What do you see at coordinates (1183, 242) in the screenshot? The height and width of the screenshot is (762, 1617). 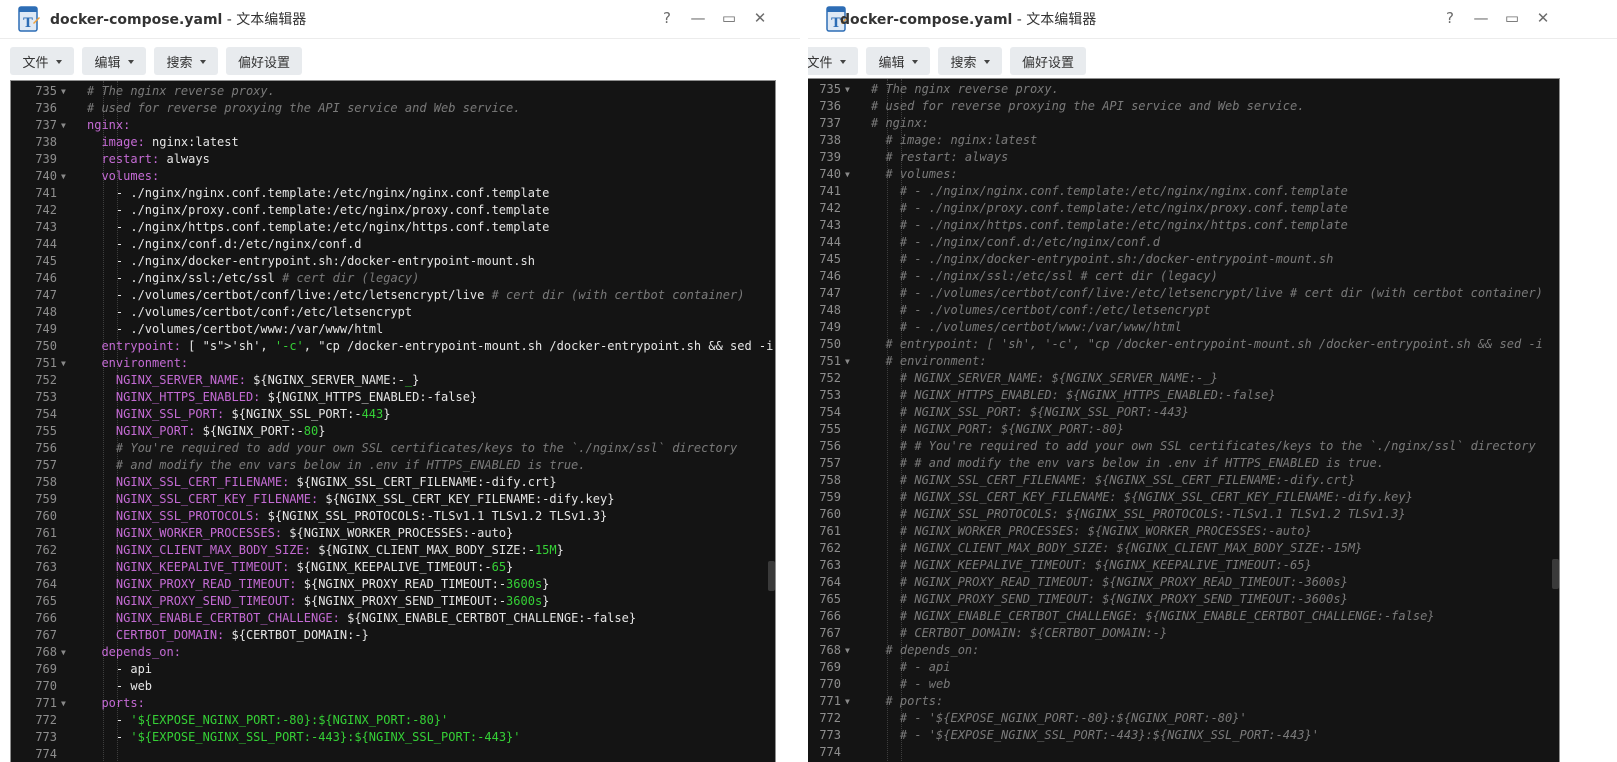 I see `code-line: 744 # - ./nginx/conf.d:/etc/nginx/conf.d` at bounding box center [1183, 242].